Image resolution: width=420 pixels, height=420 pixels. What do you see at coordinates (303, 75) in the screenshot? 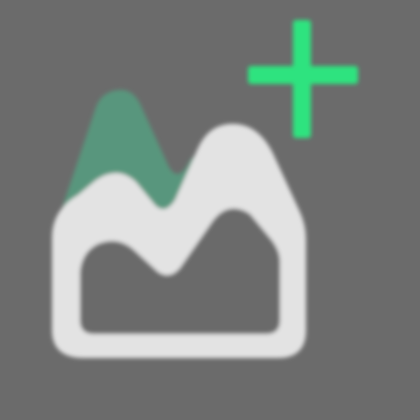
I see `plus-horizontal-bar` at bounding box center [303, 75].